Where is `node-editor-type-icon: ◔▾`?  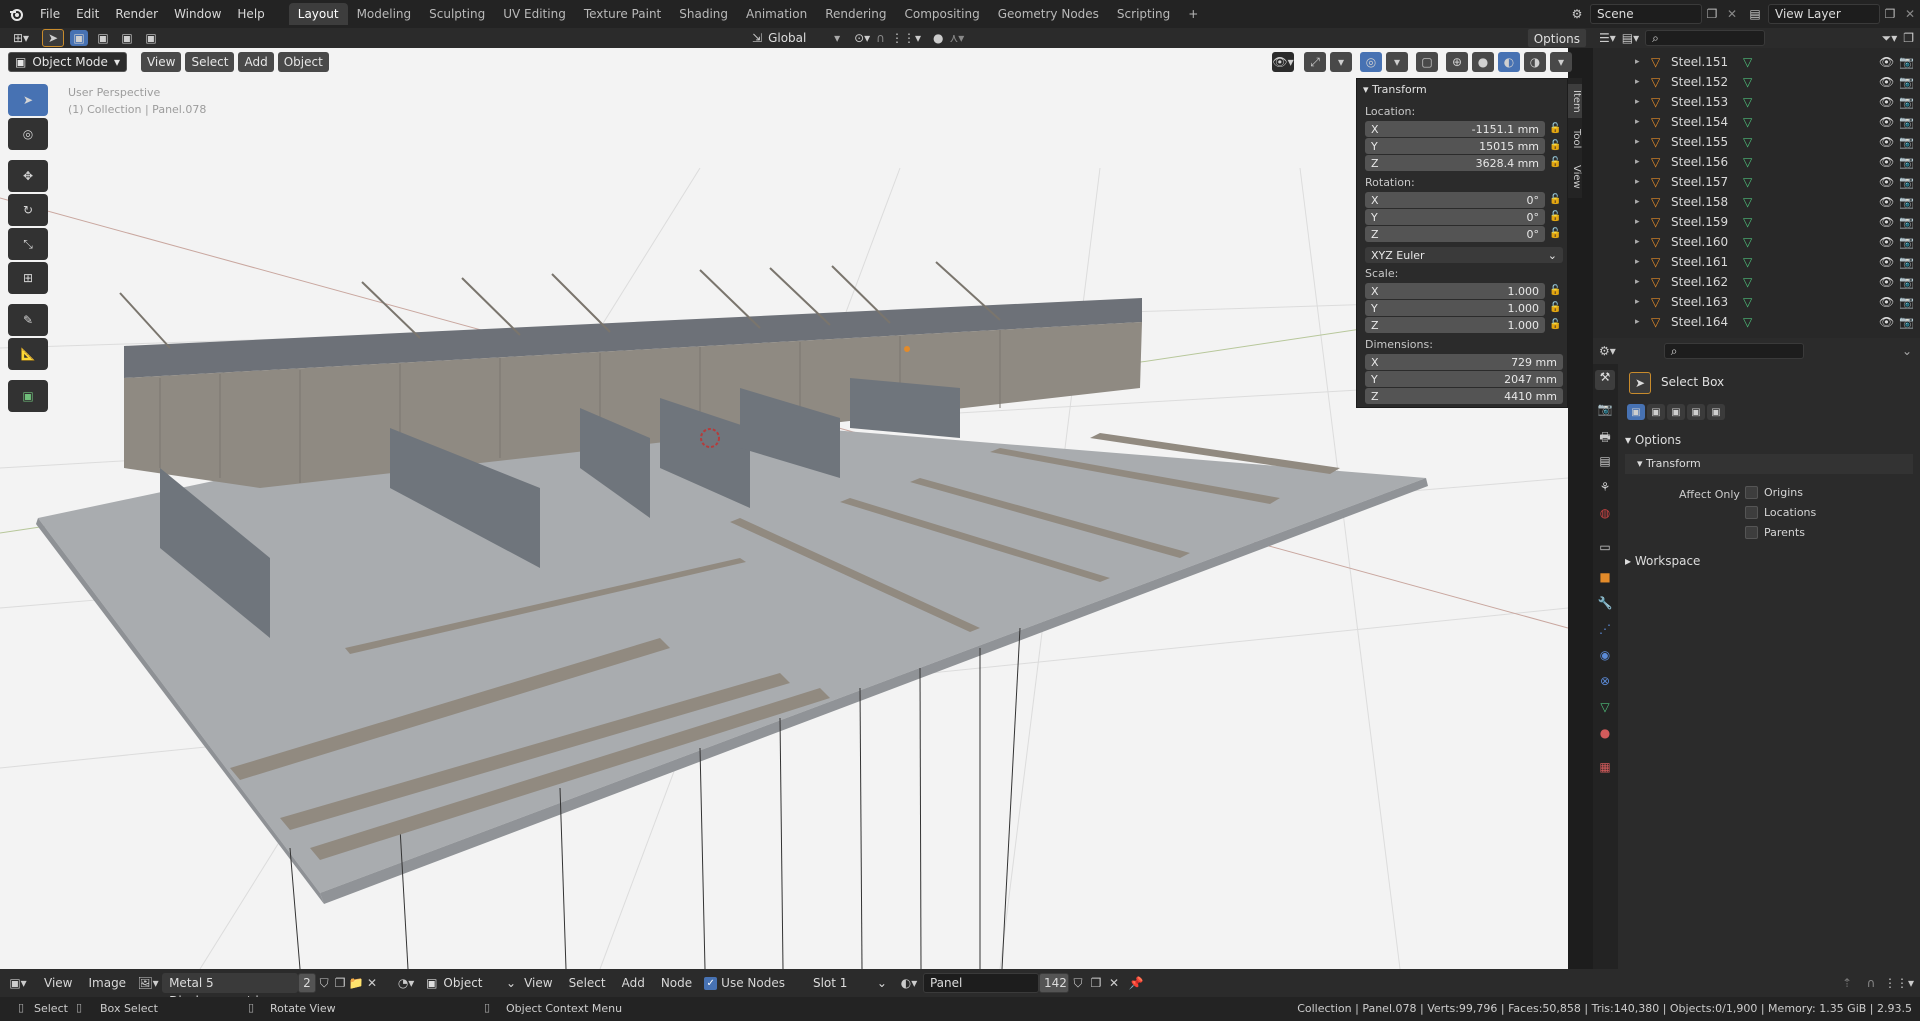
node-editor-type-icon: ◔▾ is located at coordinates (406, 983).